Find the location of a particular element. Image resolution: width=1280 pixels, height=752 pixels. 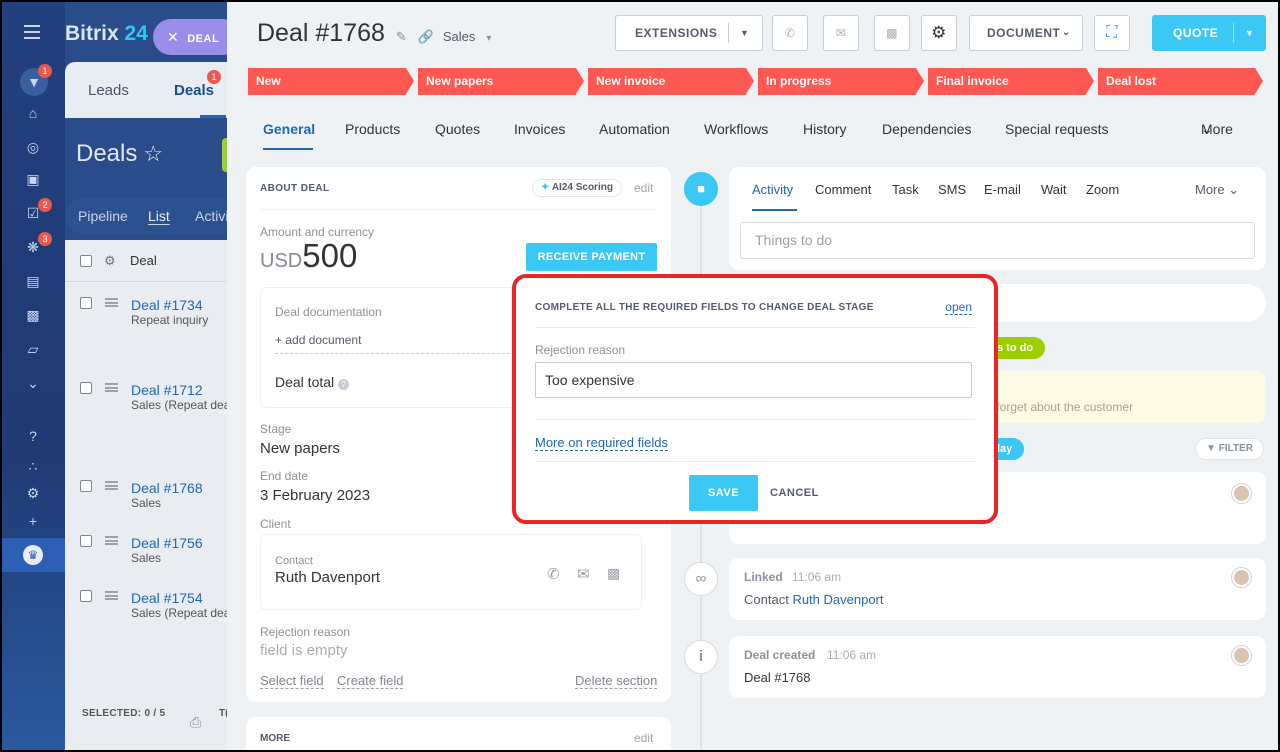

view-activities: Activi is located at coordinates (211, 216).